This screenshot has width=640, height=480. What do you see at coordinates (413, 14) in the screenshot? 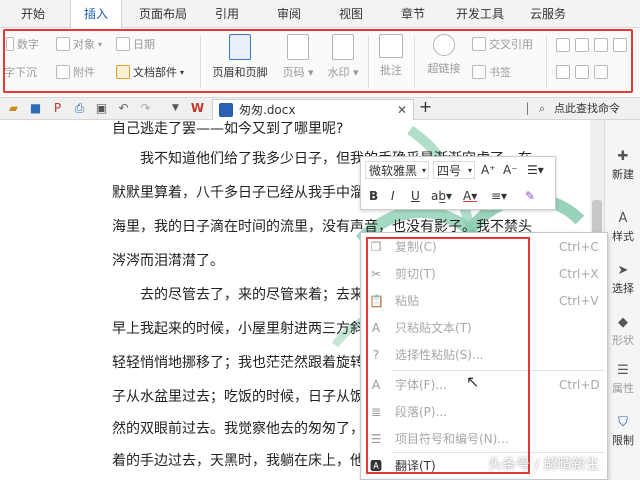
I see `tab-section: 章节` at bounding box center [413, 14].